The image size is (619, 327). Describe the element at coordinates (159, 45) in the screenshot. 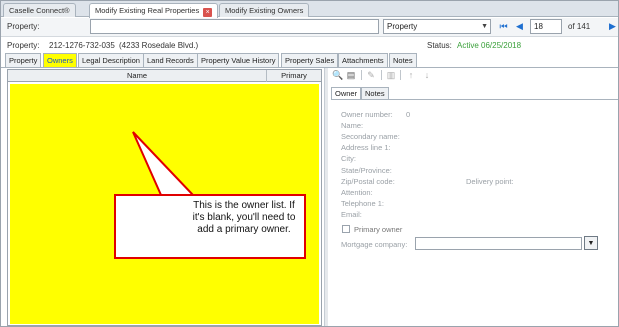

I see `property-address: (4233 Rosedale Blvd.)` at that location.